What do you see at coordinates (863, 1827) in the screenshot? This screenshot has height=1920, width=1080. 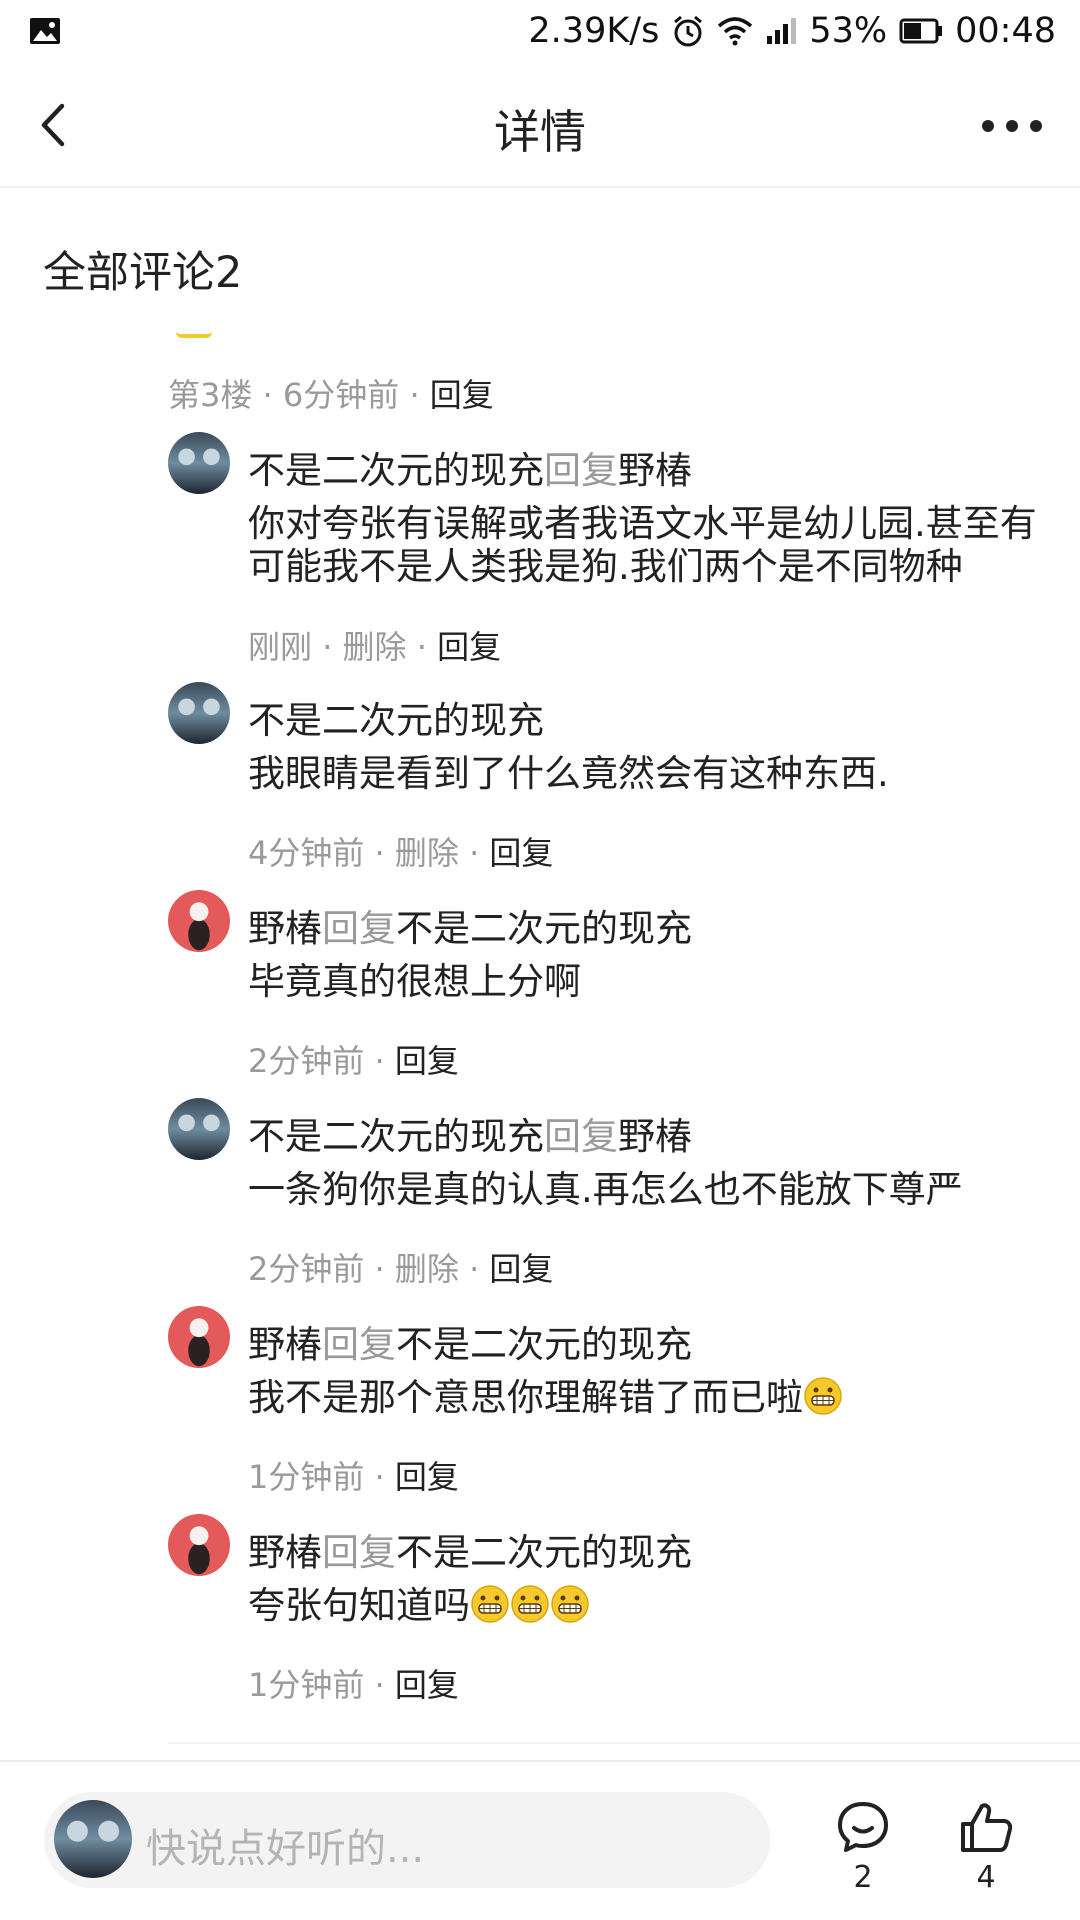 I see `comment-icon` at bounding box center [863, 1827].